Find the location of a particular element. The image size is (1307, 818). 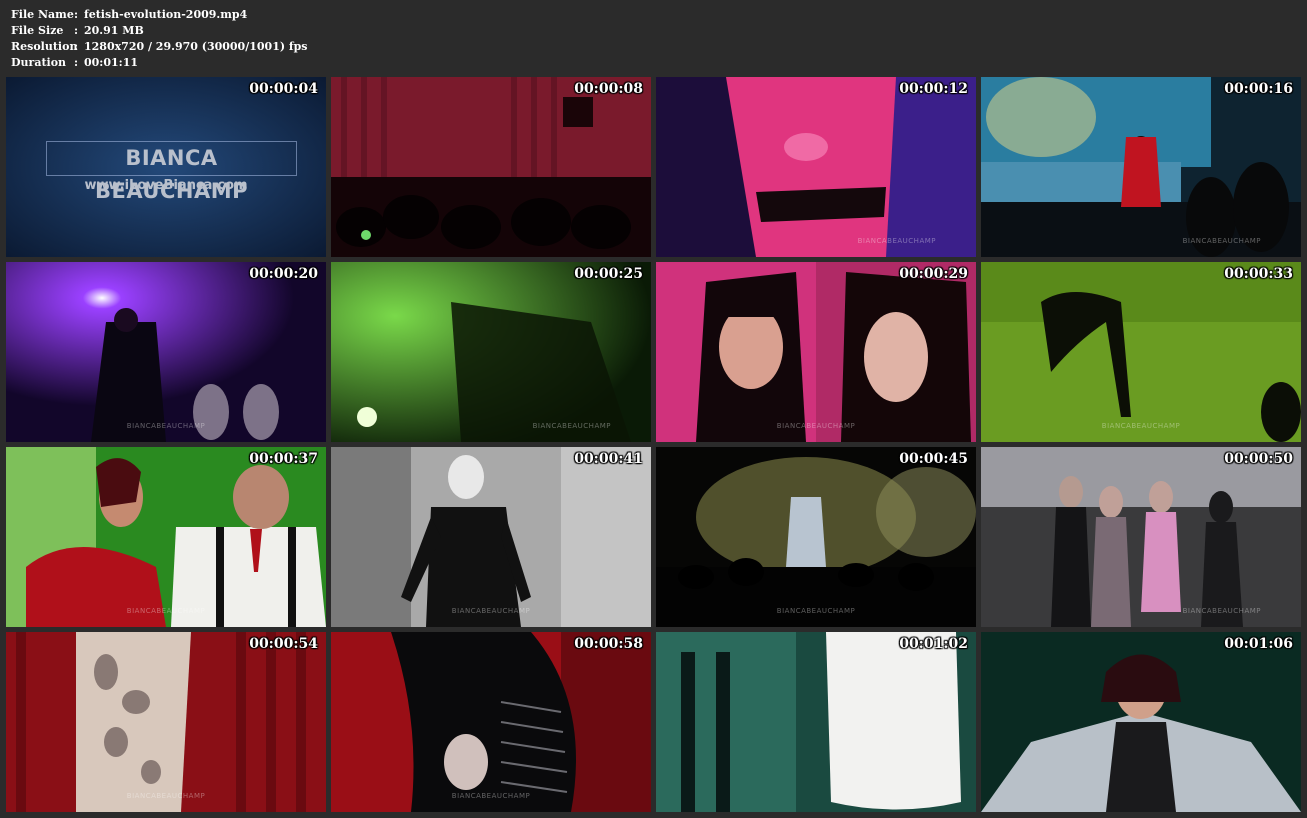

thumbnail: BIANCABEAUCHAMP 00:00:25 is located at coordinates (491, 352).